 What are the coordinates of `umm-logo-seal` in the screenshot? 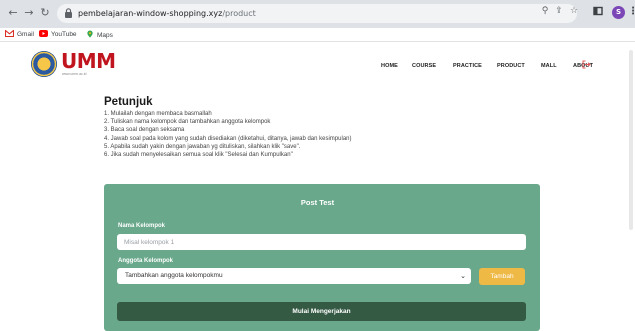 It's located at (44, 64).